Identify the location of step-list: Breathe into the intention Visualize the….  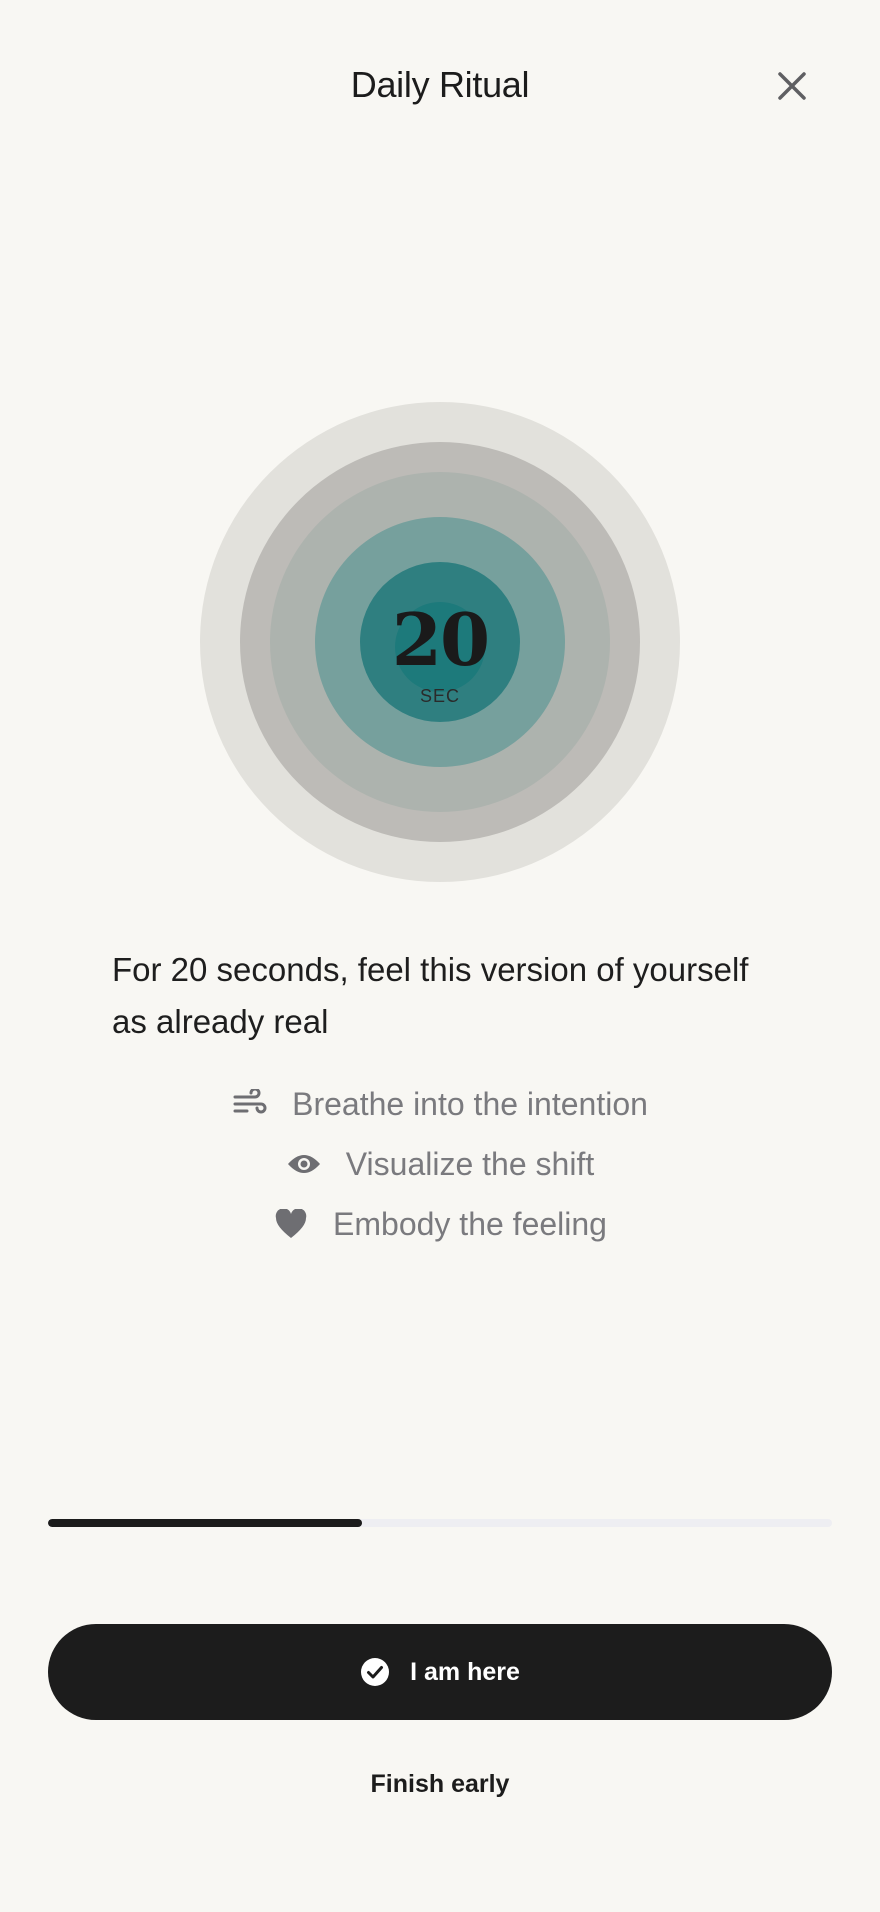
(440, 1164).